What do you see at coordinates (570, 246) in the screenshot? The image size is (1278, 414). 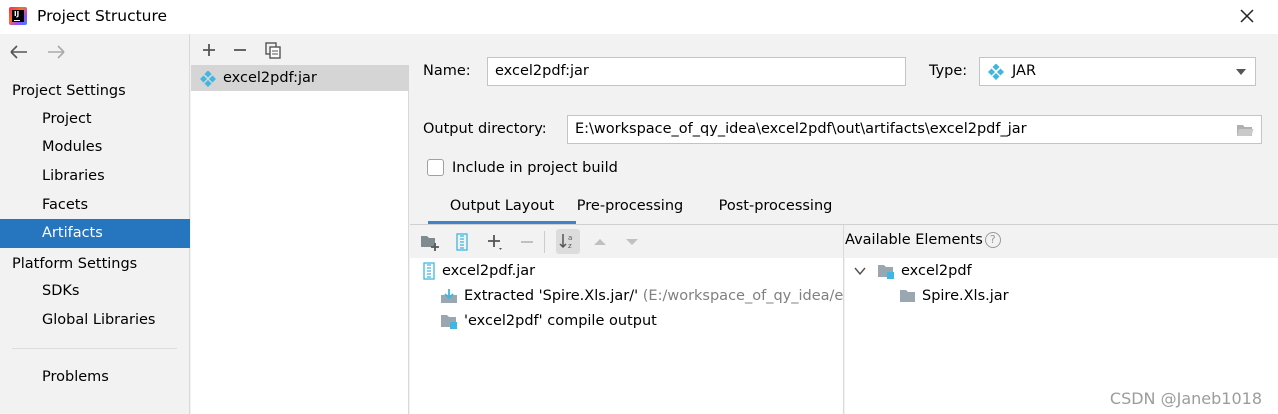 I see `svg-text: z` at bounding box center [570, 246].